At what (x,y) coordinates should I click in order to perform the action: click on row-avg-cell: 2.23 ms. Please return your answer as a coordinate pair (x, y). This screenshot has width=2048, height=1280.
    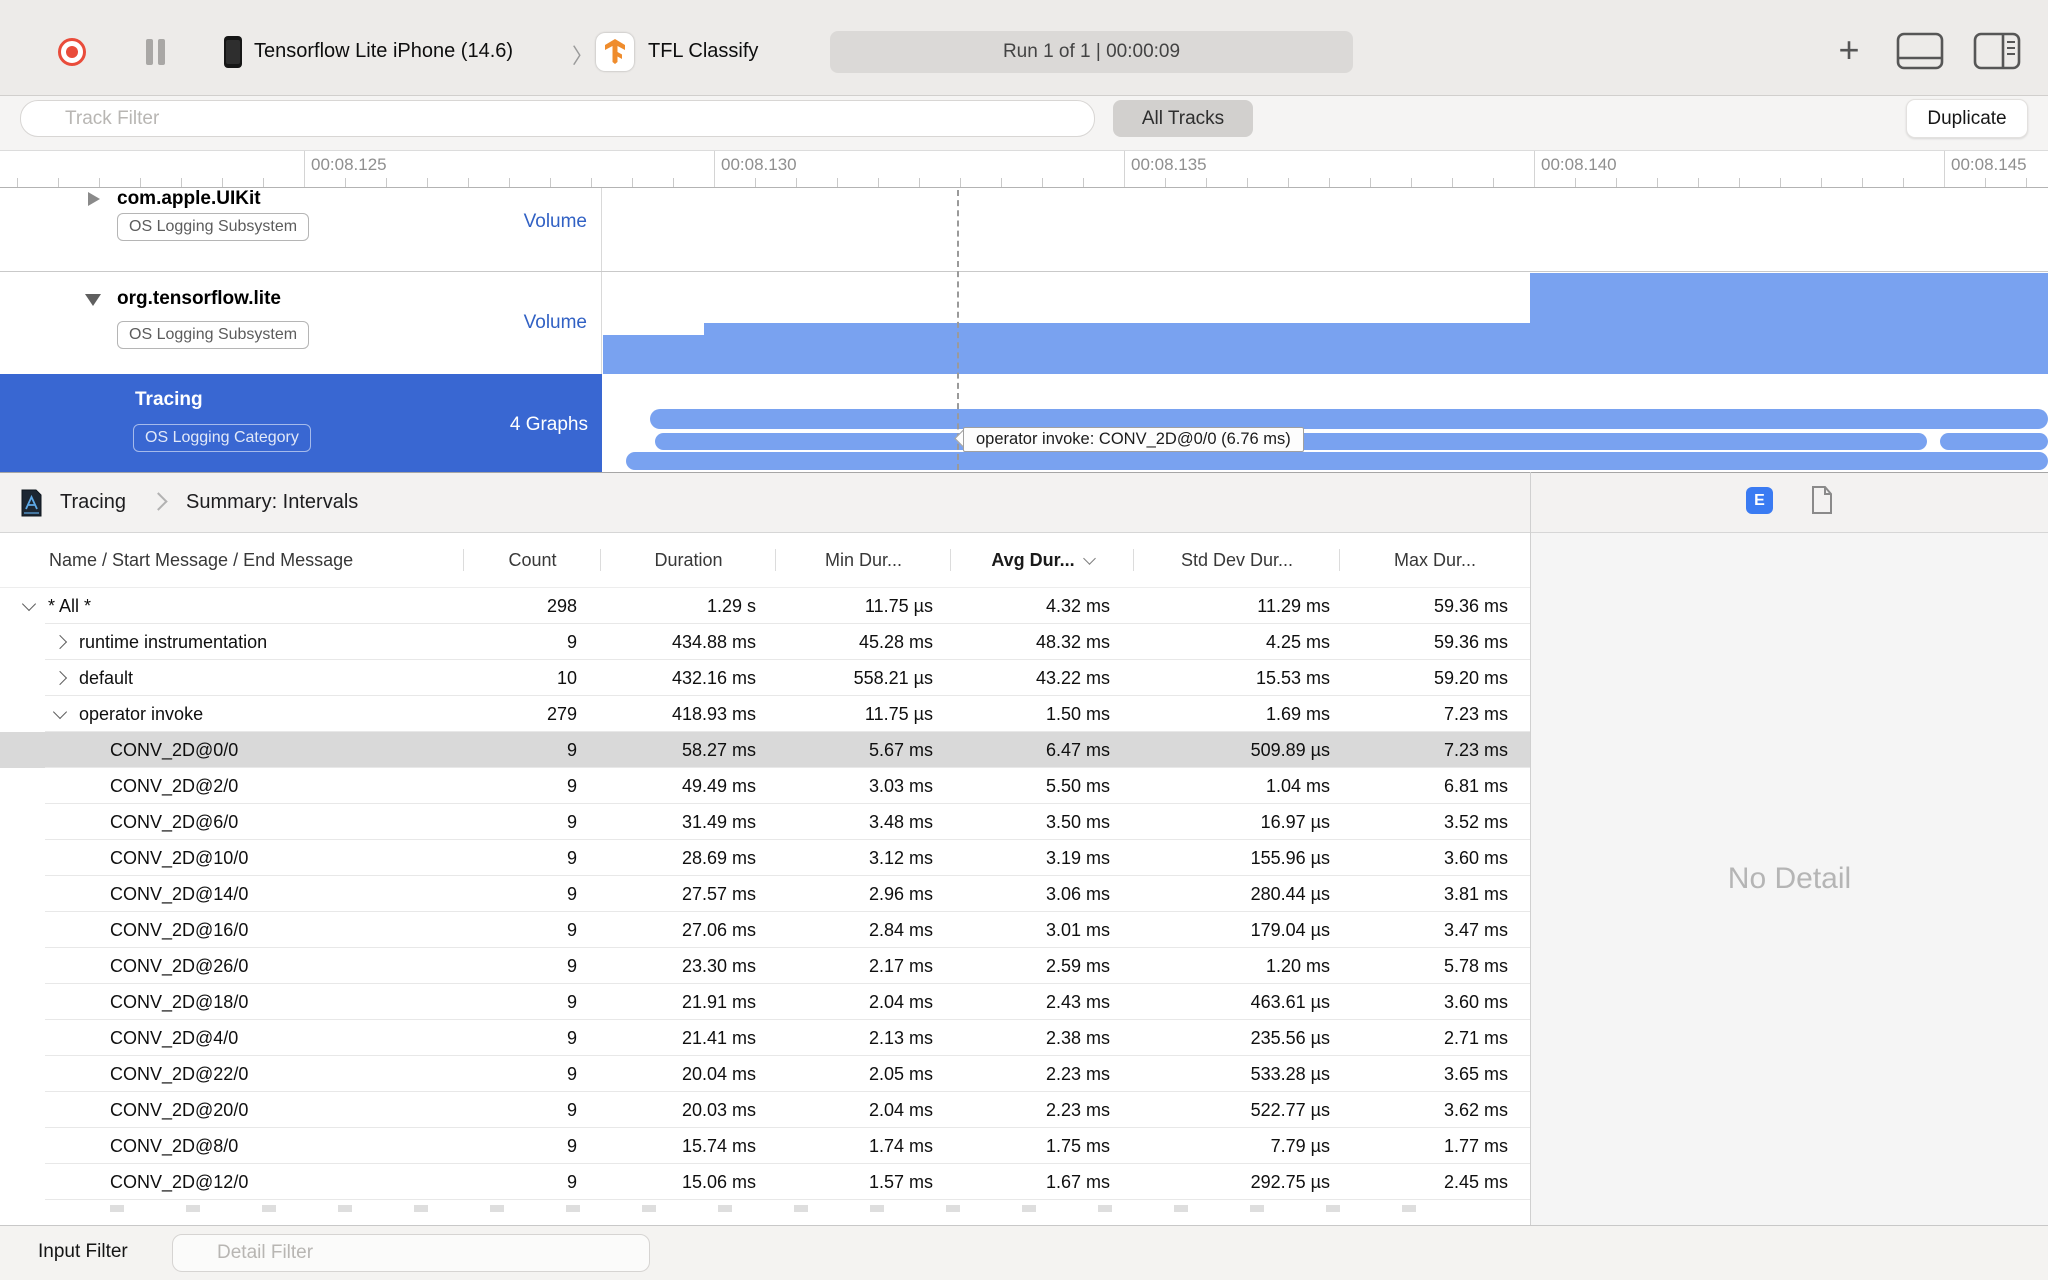
    Looking at the image, I should click on (1077, 1109).